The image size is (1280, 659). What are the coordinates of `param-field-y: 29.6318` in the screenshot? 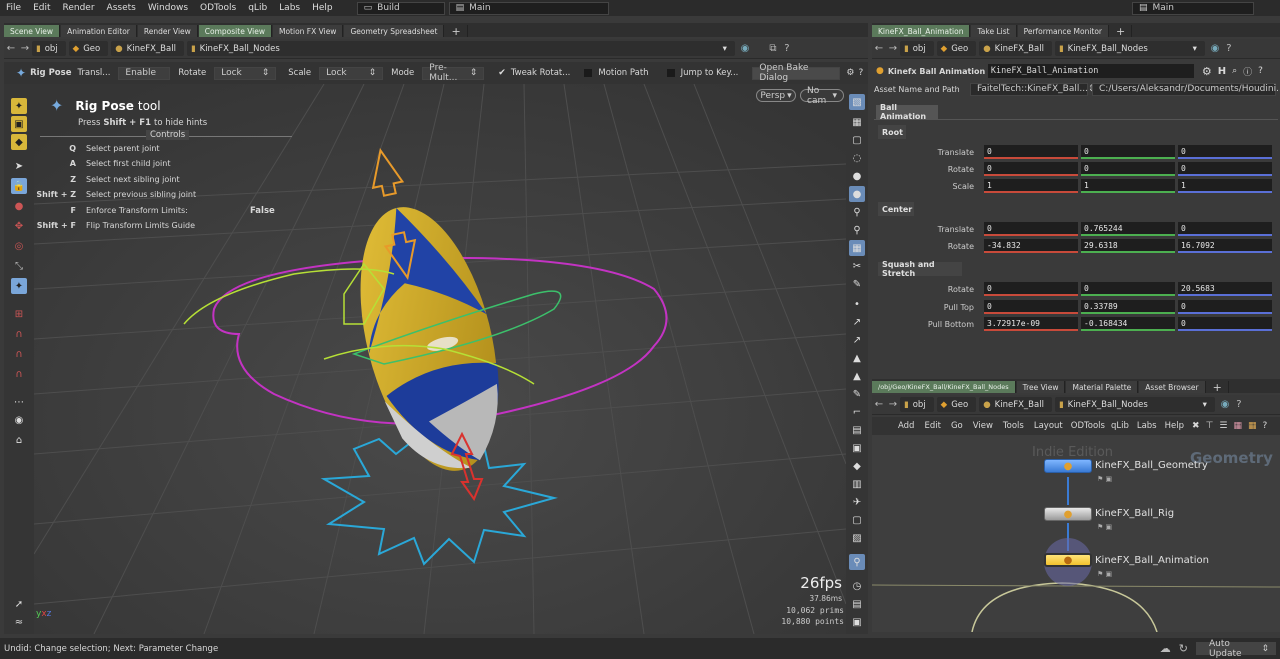 It's located at (1128, 246).